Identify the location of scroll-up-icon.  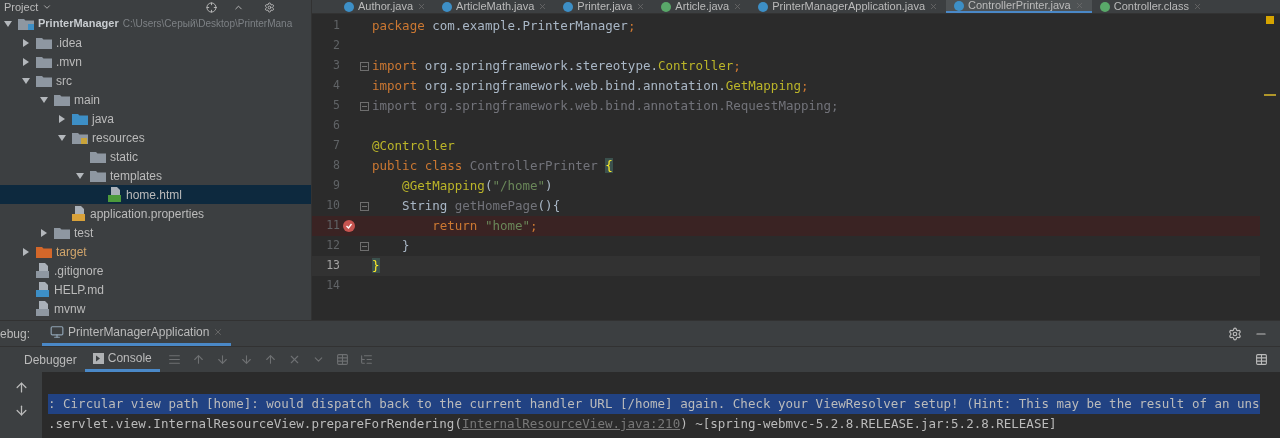
(21, 387).